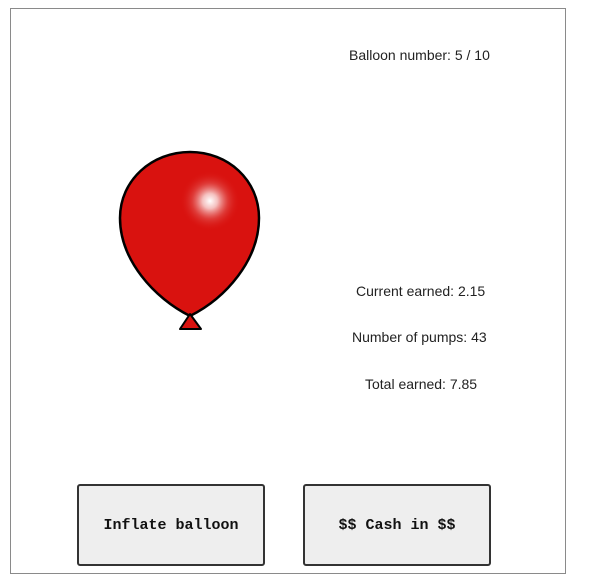 The image size is (604, 580). Describe the element at coordinates (471, 291) in the screenshot. I see `current-earned-value: 2.15` at that location.